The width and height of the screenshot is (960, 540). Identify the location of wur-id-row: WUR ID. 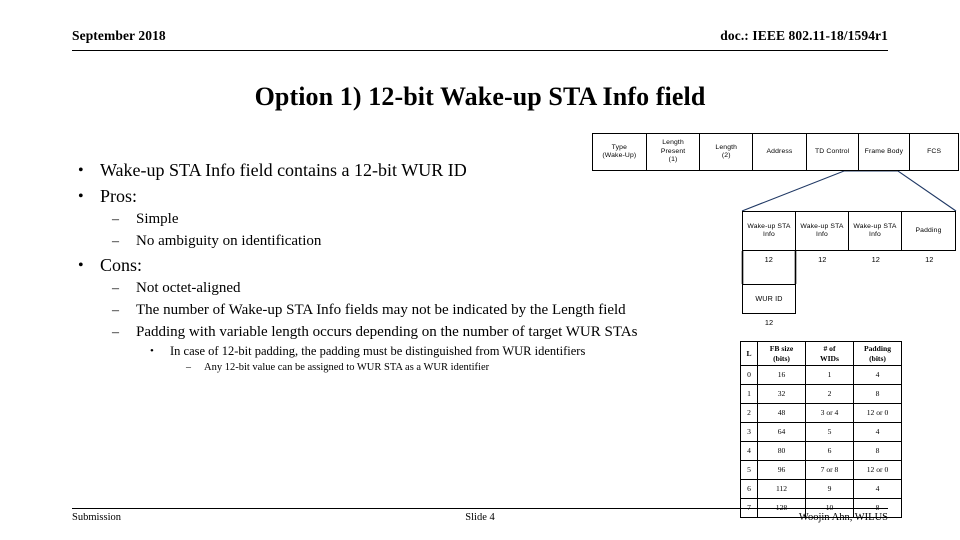
(769, 299).